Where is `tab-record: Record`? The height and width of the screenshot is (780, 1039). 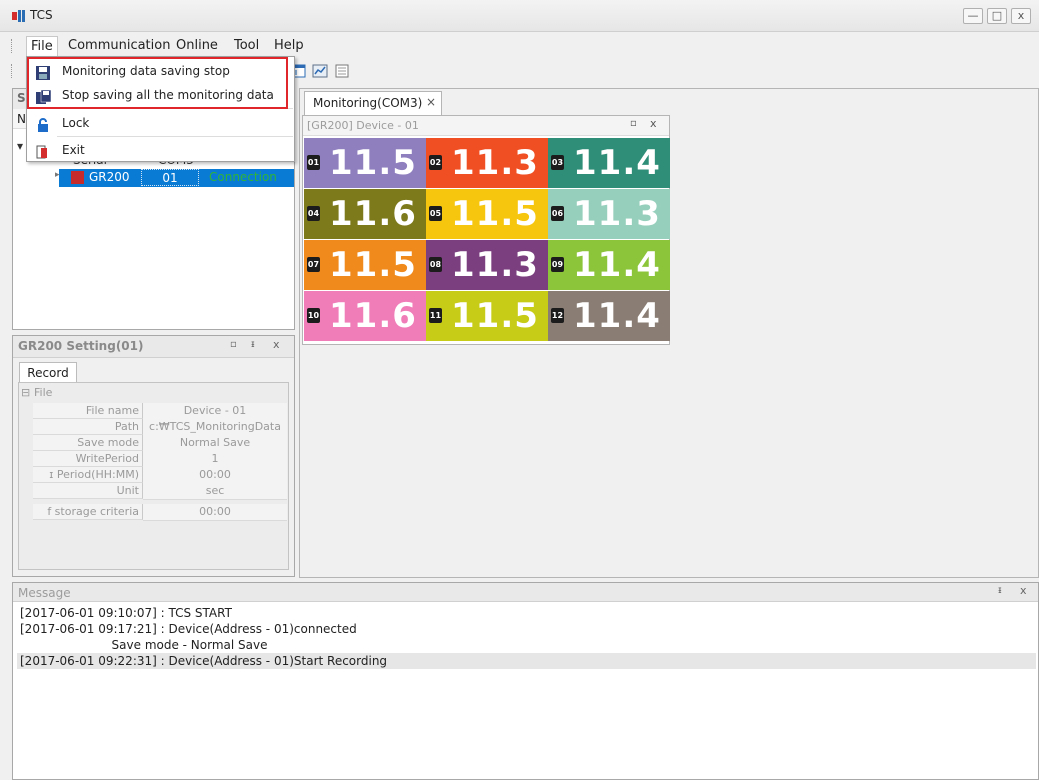 tab-record: Record is located at coordinates (48, 372).